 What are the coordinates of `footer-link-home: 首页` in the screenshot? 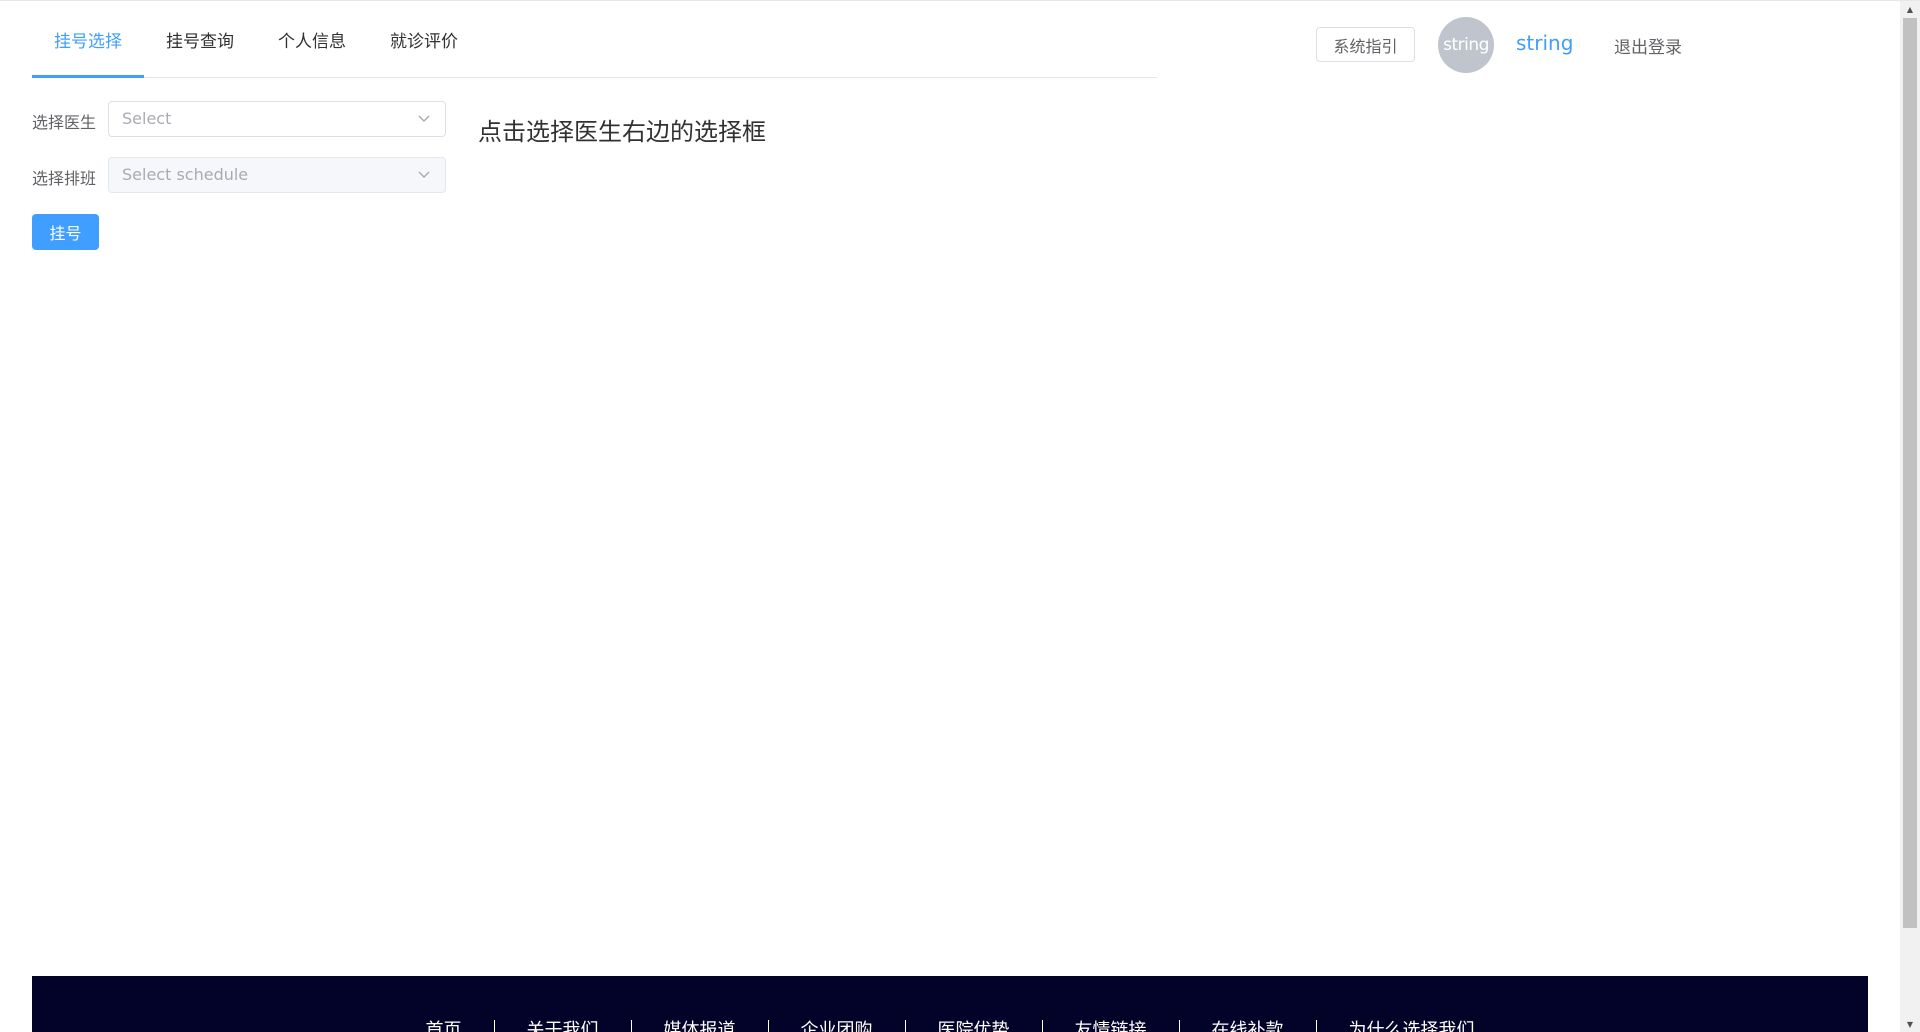 It's located at (444, 1024).